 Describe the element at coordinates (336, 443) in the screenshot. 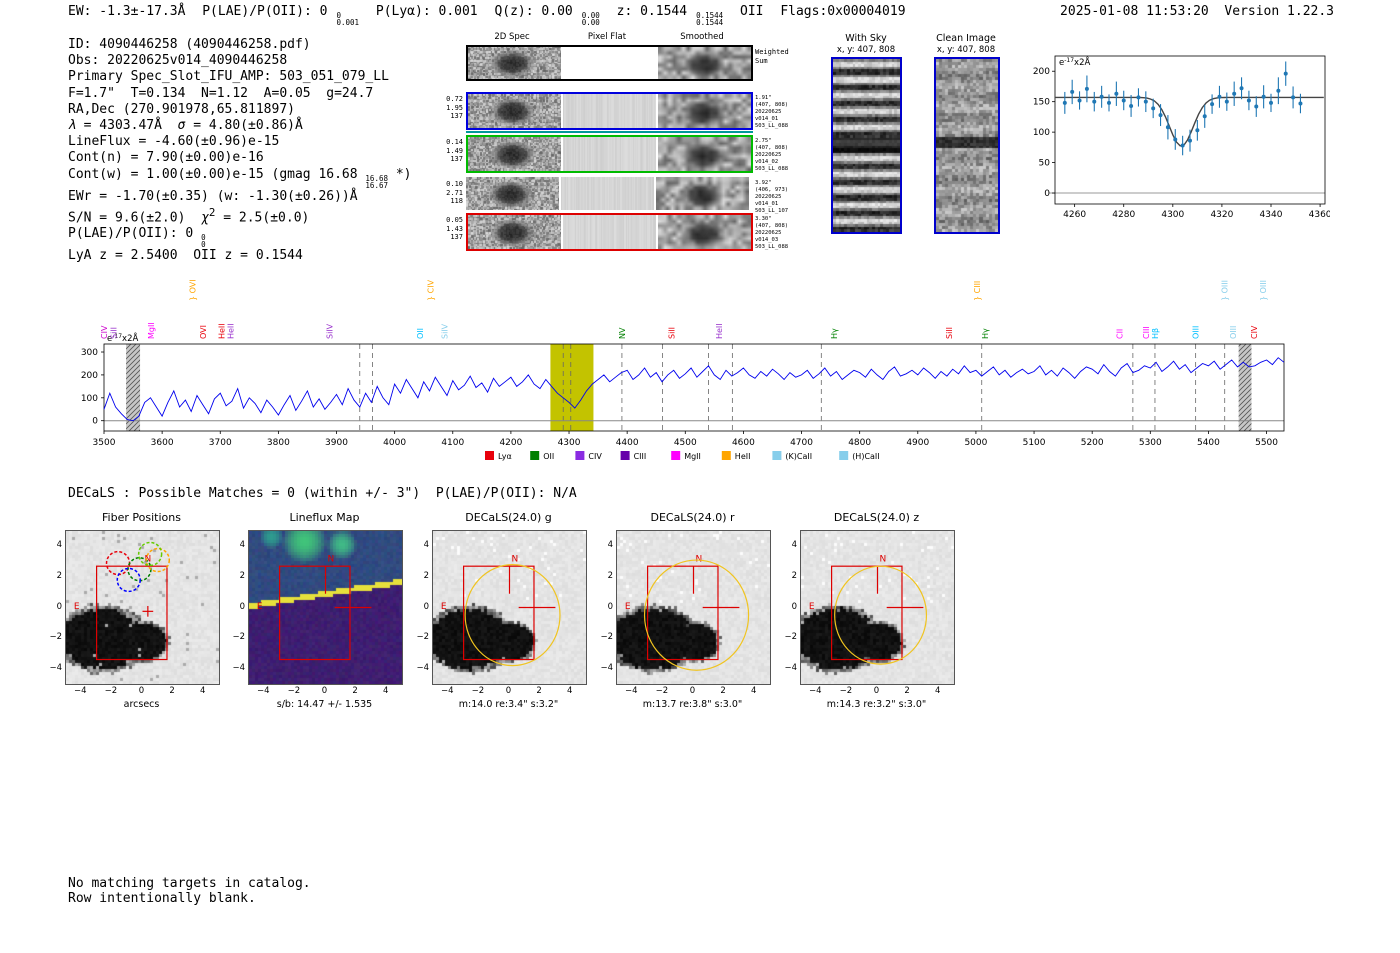

I see `x-tick-label: 3900` at that location.